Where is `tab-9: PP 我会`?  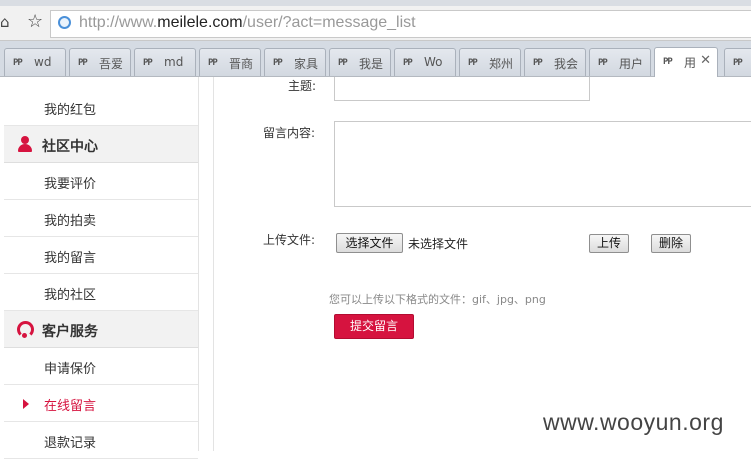
tab-9: PP 我会 is located at coordinates (555, 62).